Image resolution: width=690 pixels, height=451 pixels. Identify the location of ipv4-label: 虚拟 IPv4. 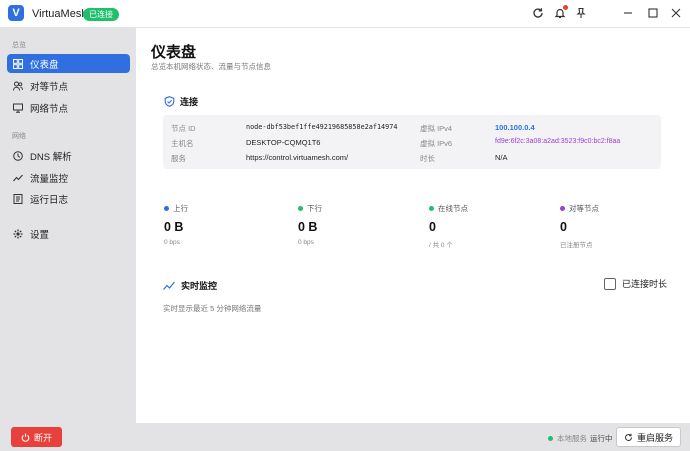
(436, 128).